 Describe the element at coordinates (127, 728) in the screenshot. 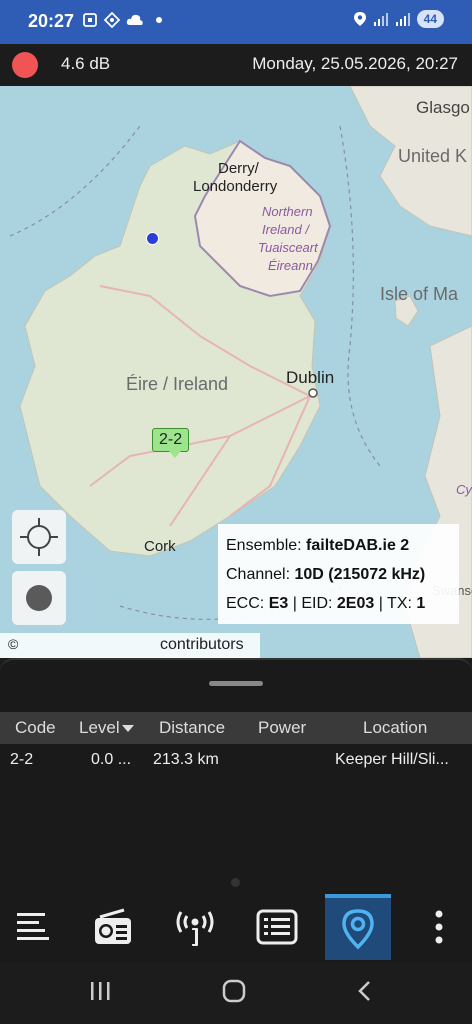

I see `sort-down-icon` at that location.